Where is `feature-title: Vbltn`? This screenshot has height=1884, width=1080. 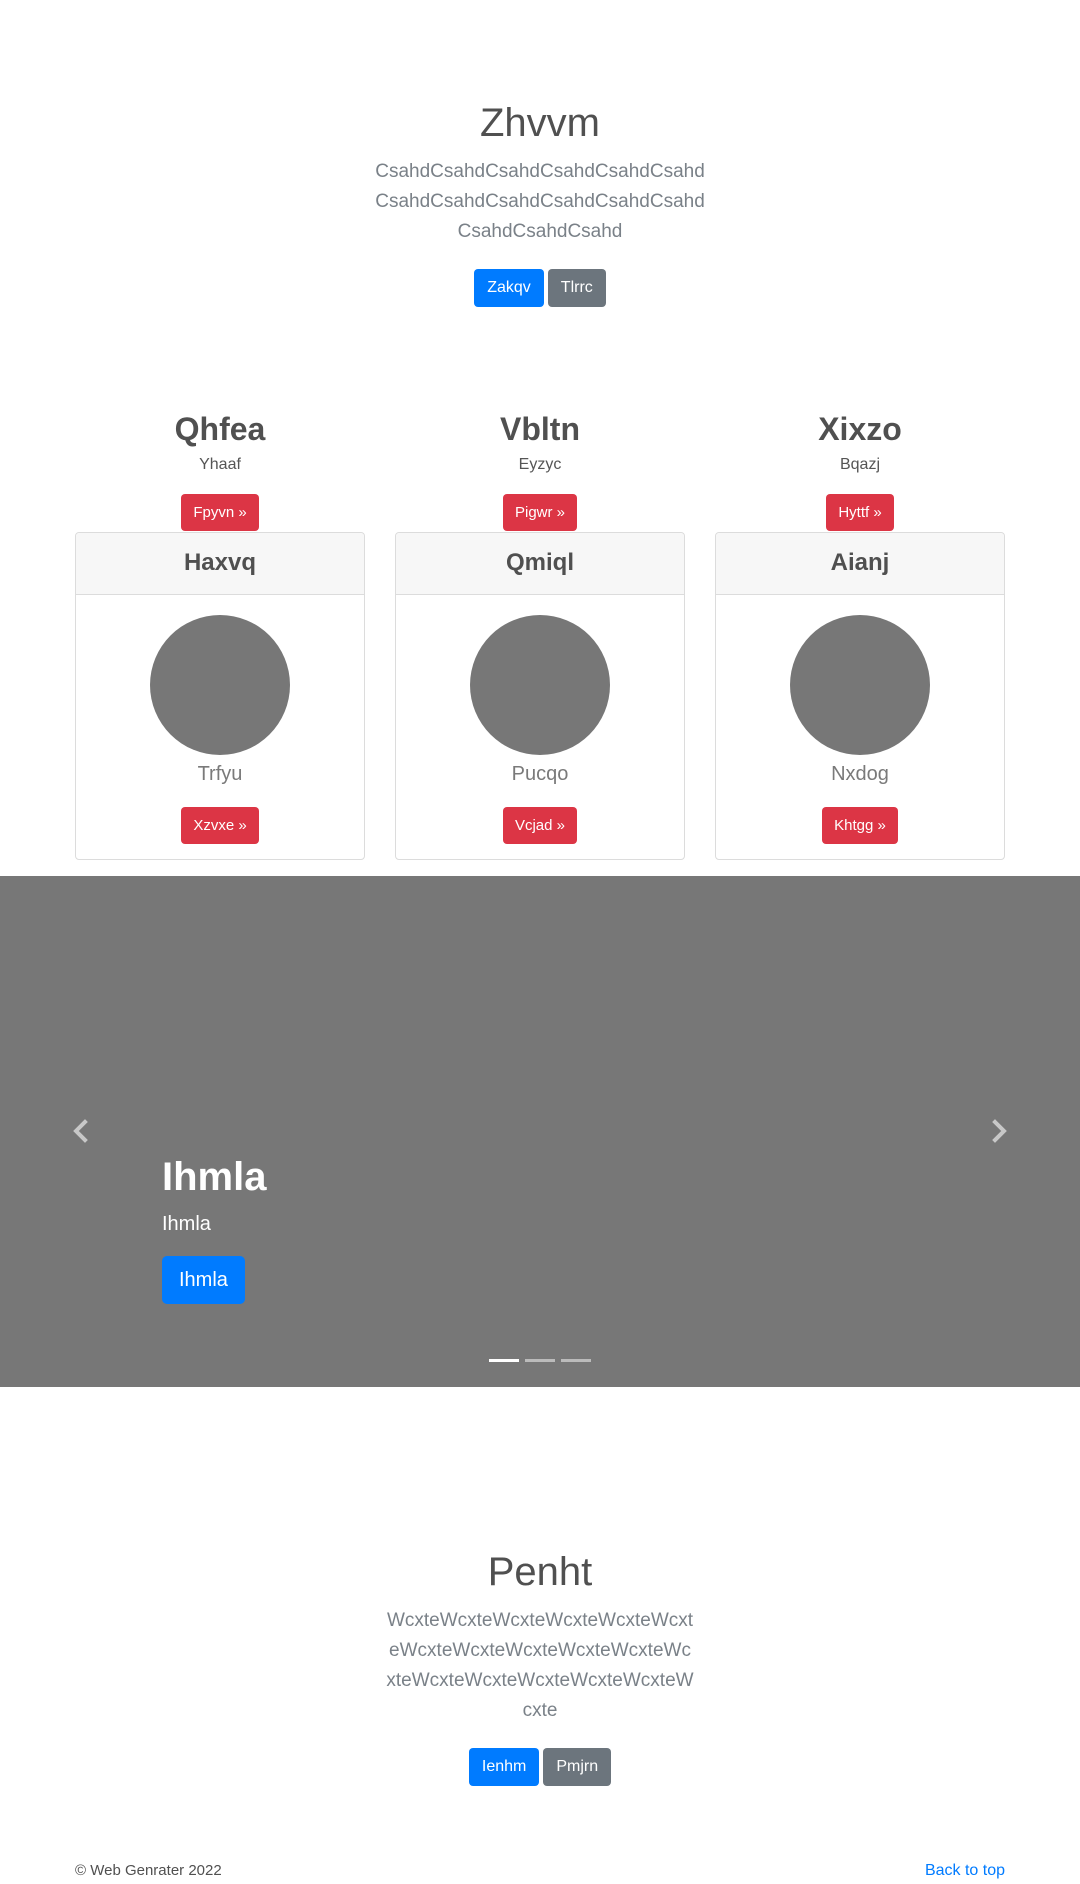 feature-title: Vbltn is located at coordinates (540, 429).